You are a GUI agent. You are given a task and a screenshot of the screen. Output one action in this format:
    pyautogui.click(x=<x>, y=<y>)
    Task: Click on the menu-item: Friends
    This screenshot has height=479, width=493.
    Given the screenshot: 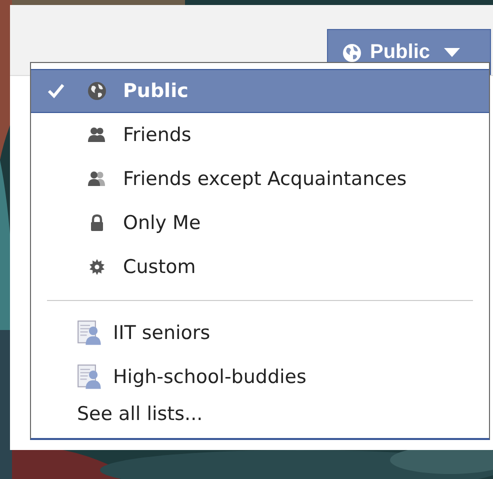 What is the action you would take?
    pyautogui.click(x=260, y=135)
    